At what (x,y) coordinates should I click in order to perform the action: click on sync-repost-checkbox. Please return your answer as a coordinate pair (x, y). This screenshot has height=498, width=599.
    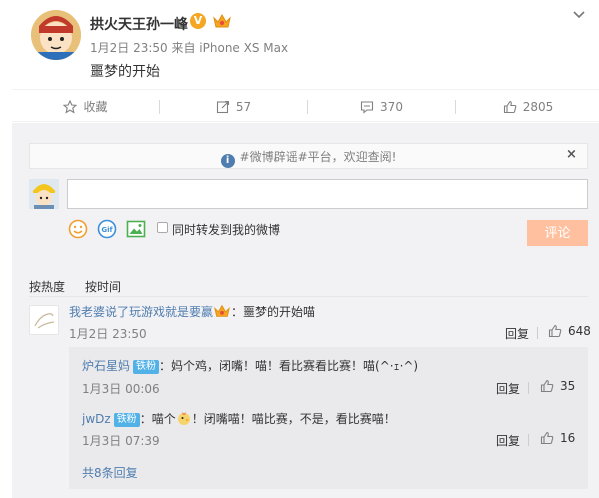
    Looking at the image, I should click on (162, 227).